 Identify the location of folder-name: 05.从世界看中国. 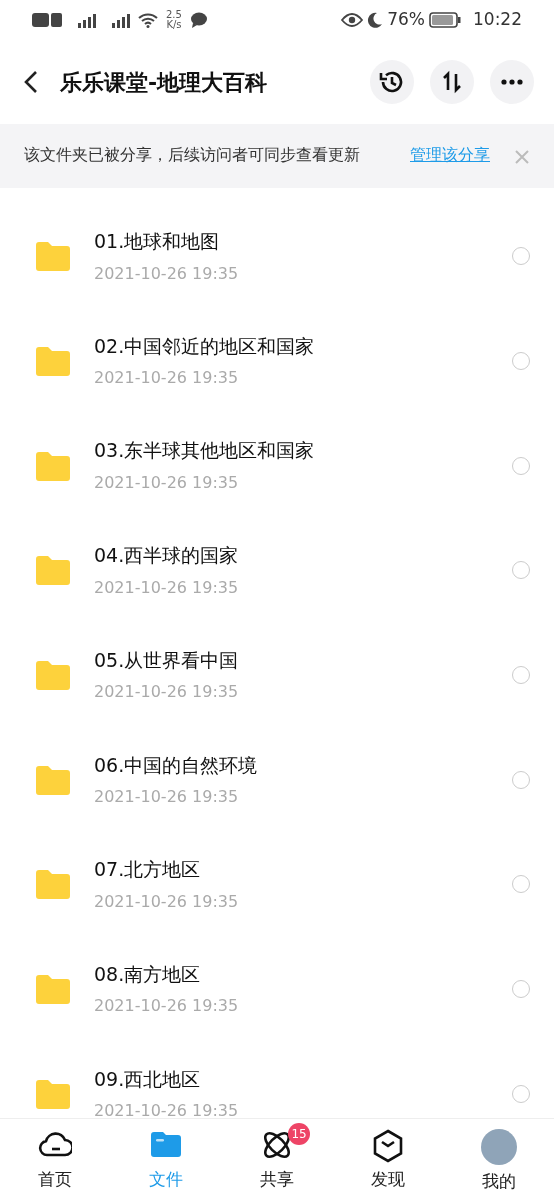
(167, 660).